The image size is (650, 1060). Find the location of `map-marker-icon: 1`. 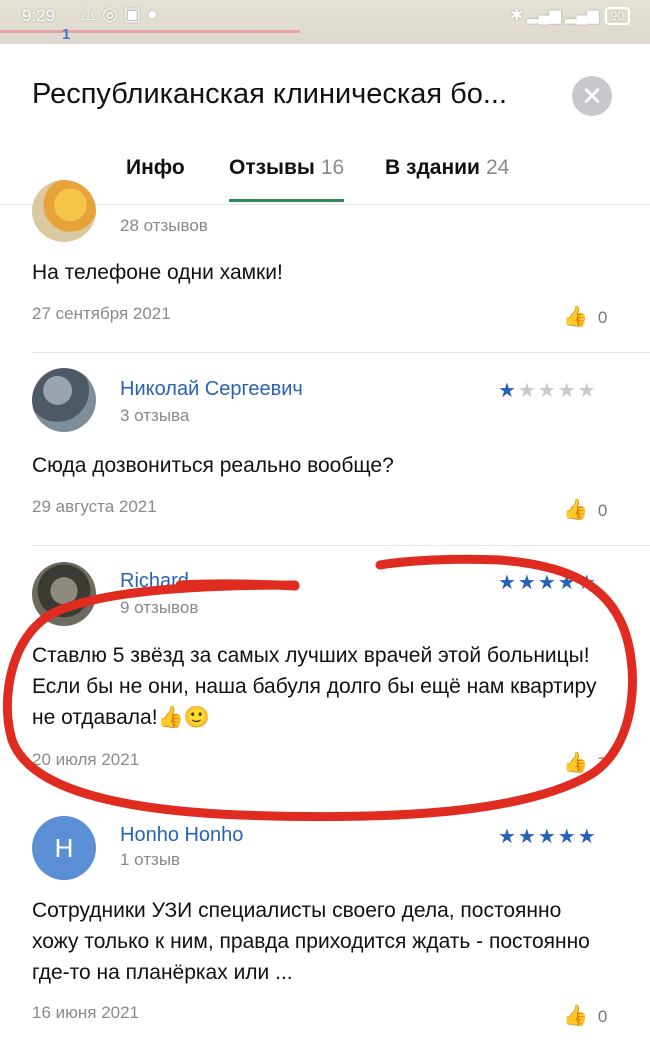

map-marker-icon: 1 is located at coordinates (66, 34).